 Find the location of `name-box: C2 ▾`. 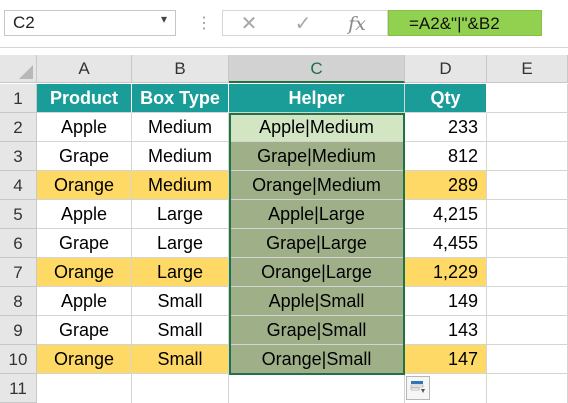

name-box: C2 ▾ is located at coordinates (90, 23).